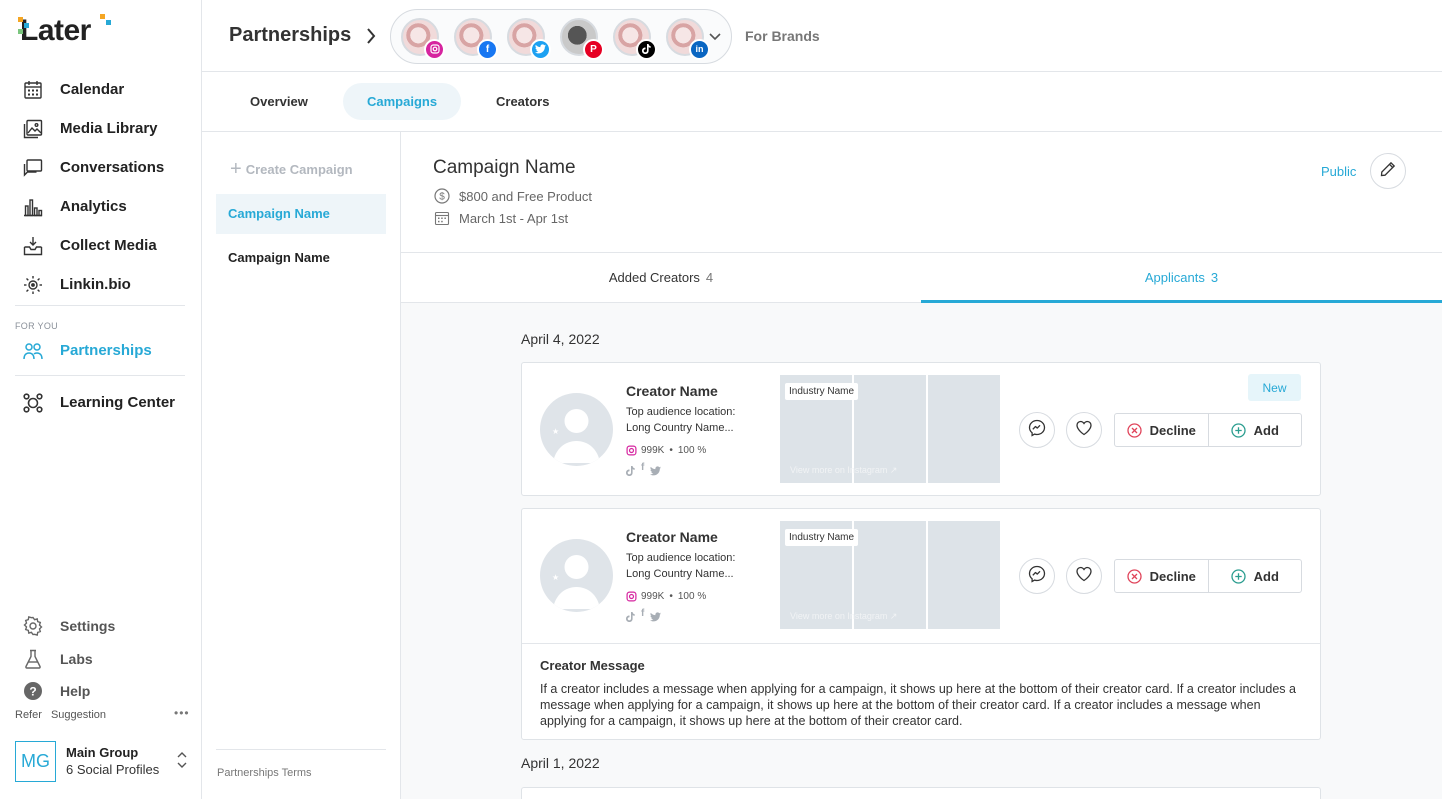 This screenshot has width=1442, height=799. I want to click on create-campaign-button: + Create Campaign, so click(291, 169).